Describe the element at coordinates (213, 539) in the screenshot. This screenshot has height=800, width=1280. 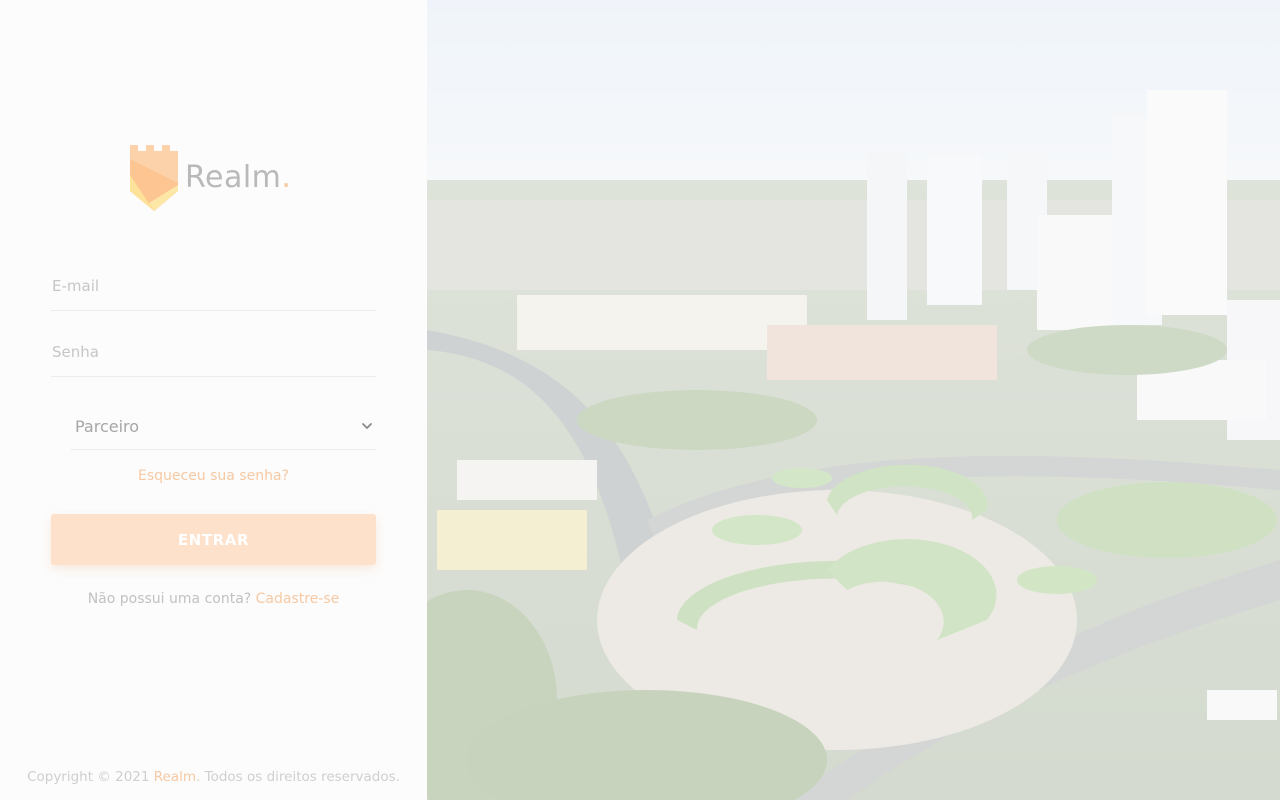
I see `login-submit-button: ENTRAR` at that location.